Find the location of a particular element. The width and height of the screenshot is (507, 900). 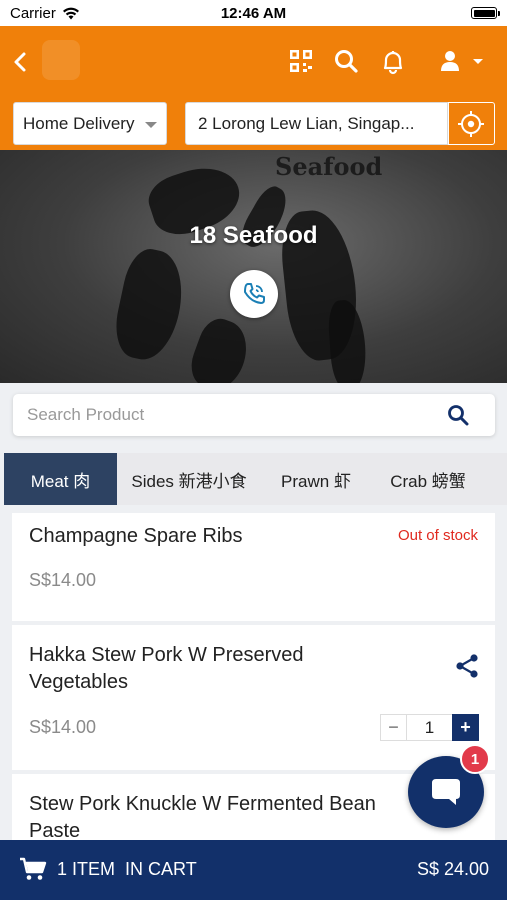

cart-total: S$ 24.00 is located at coordinates (452, 869).